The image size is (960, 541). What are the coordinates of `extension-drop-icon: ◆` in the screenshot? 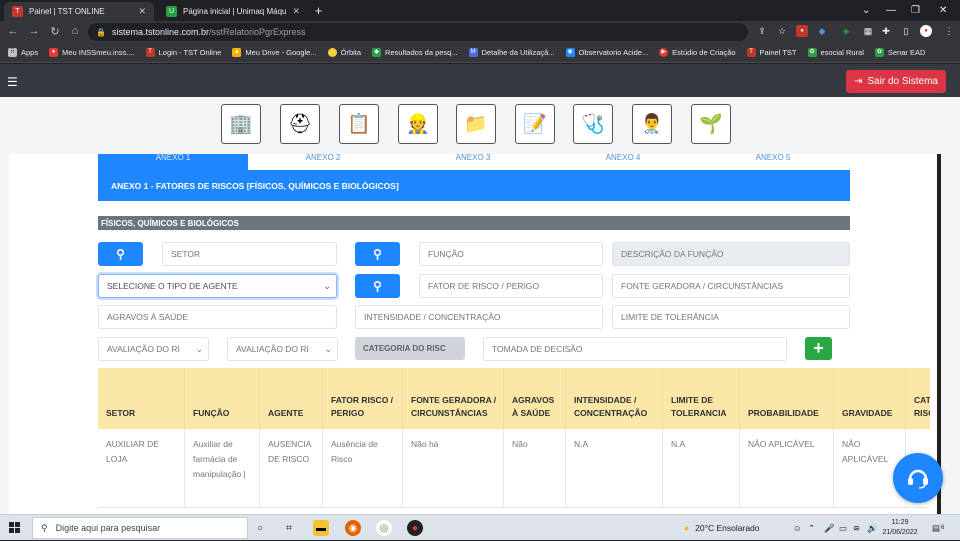 It's located at (822, 31).